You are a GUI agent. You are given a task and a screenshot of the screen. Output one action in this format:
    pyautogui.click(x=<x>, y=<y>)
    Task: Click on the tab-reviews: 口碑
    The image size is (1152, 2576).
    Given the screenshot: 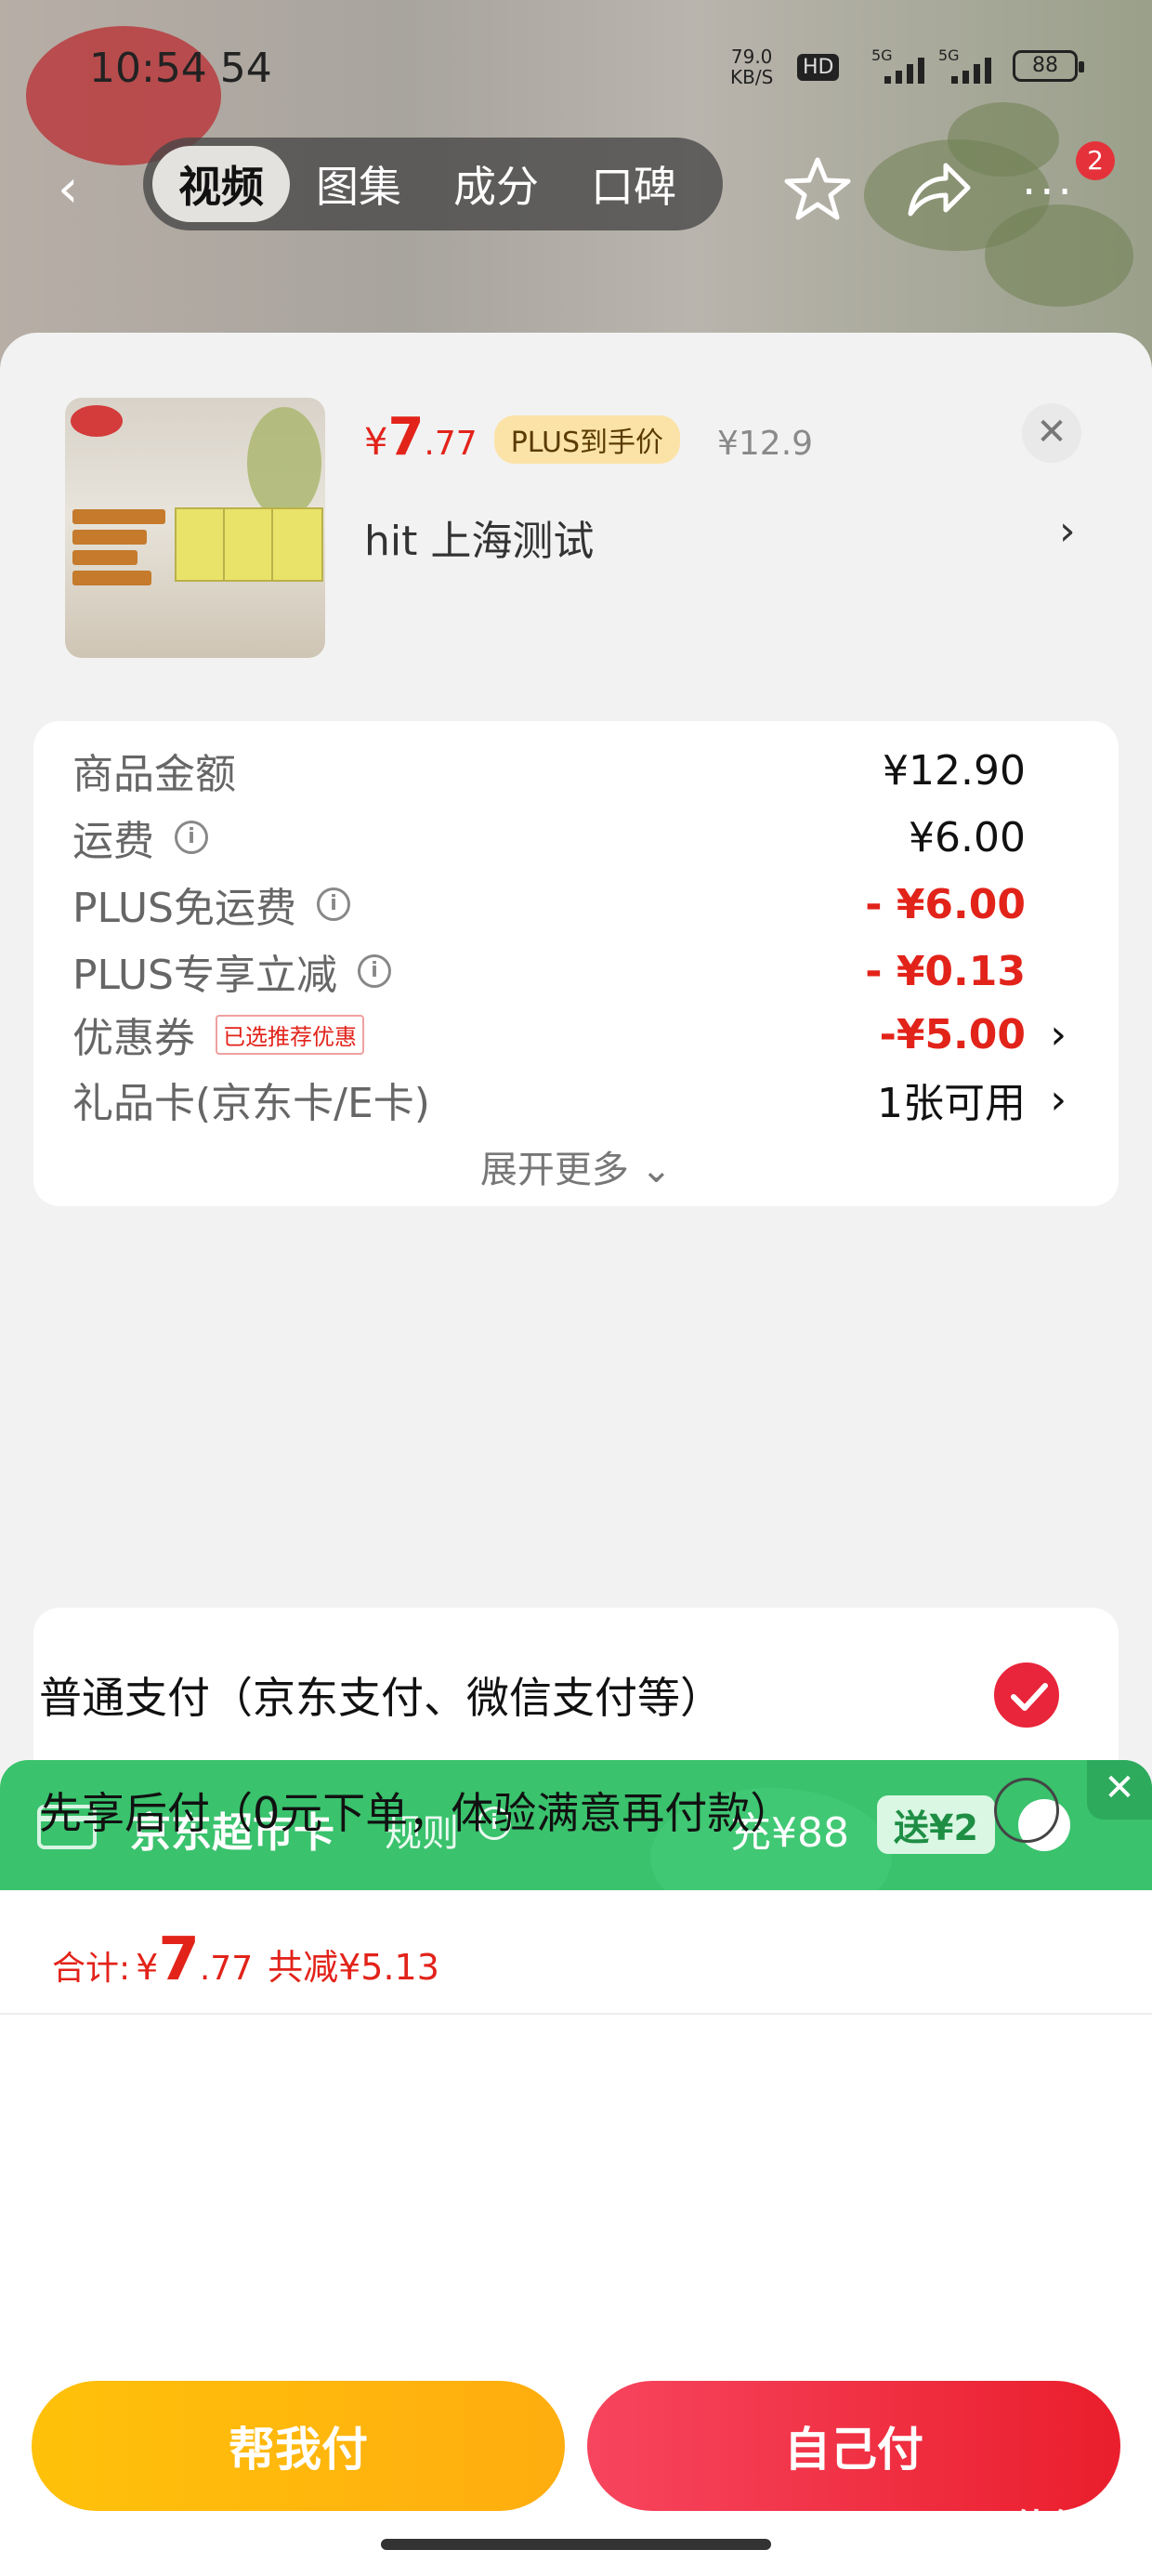 What is the action you would take?
    pyautogui.click(x=633, y=184)
    